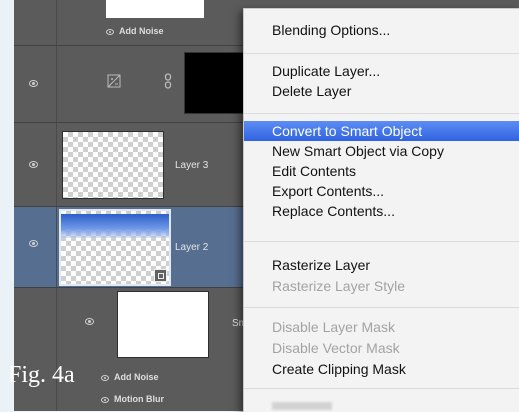 The height and width of the screenshot is (412, 519). What do you see at coordinates (381, 369) in the screenshot?
I see `menu-item-create-clipping-mask: Create Clipping Mask` at bounding box center [381, 369].